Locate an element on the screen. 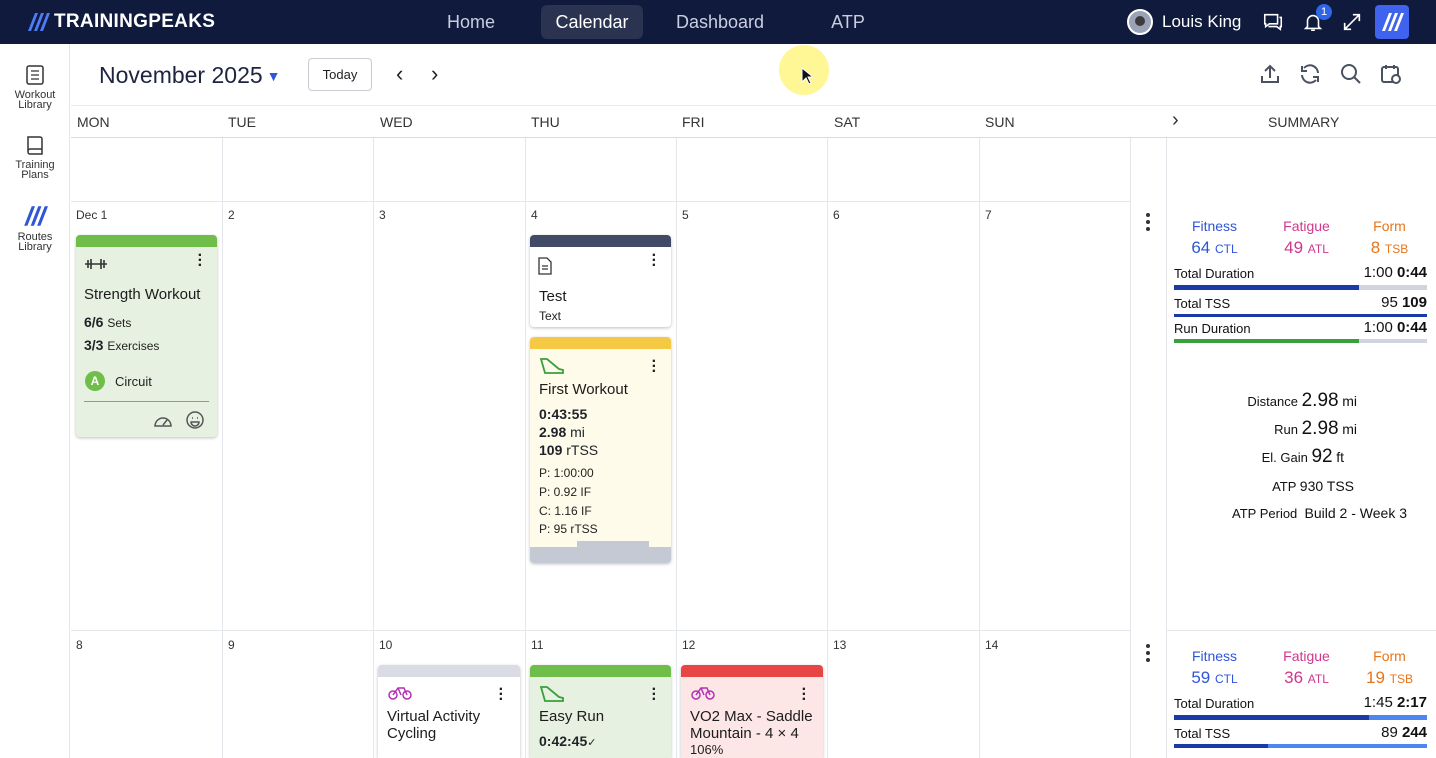  day-number: 12 is located at coordinates (689, 645).